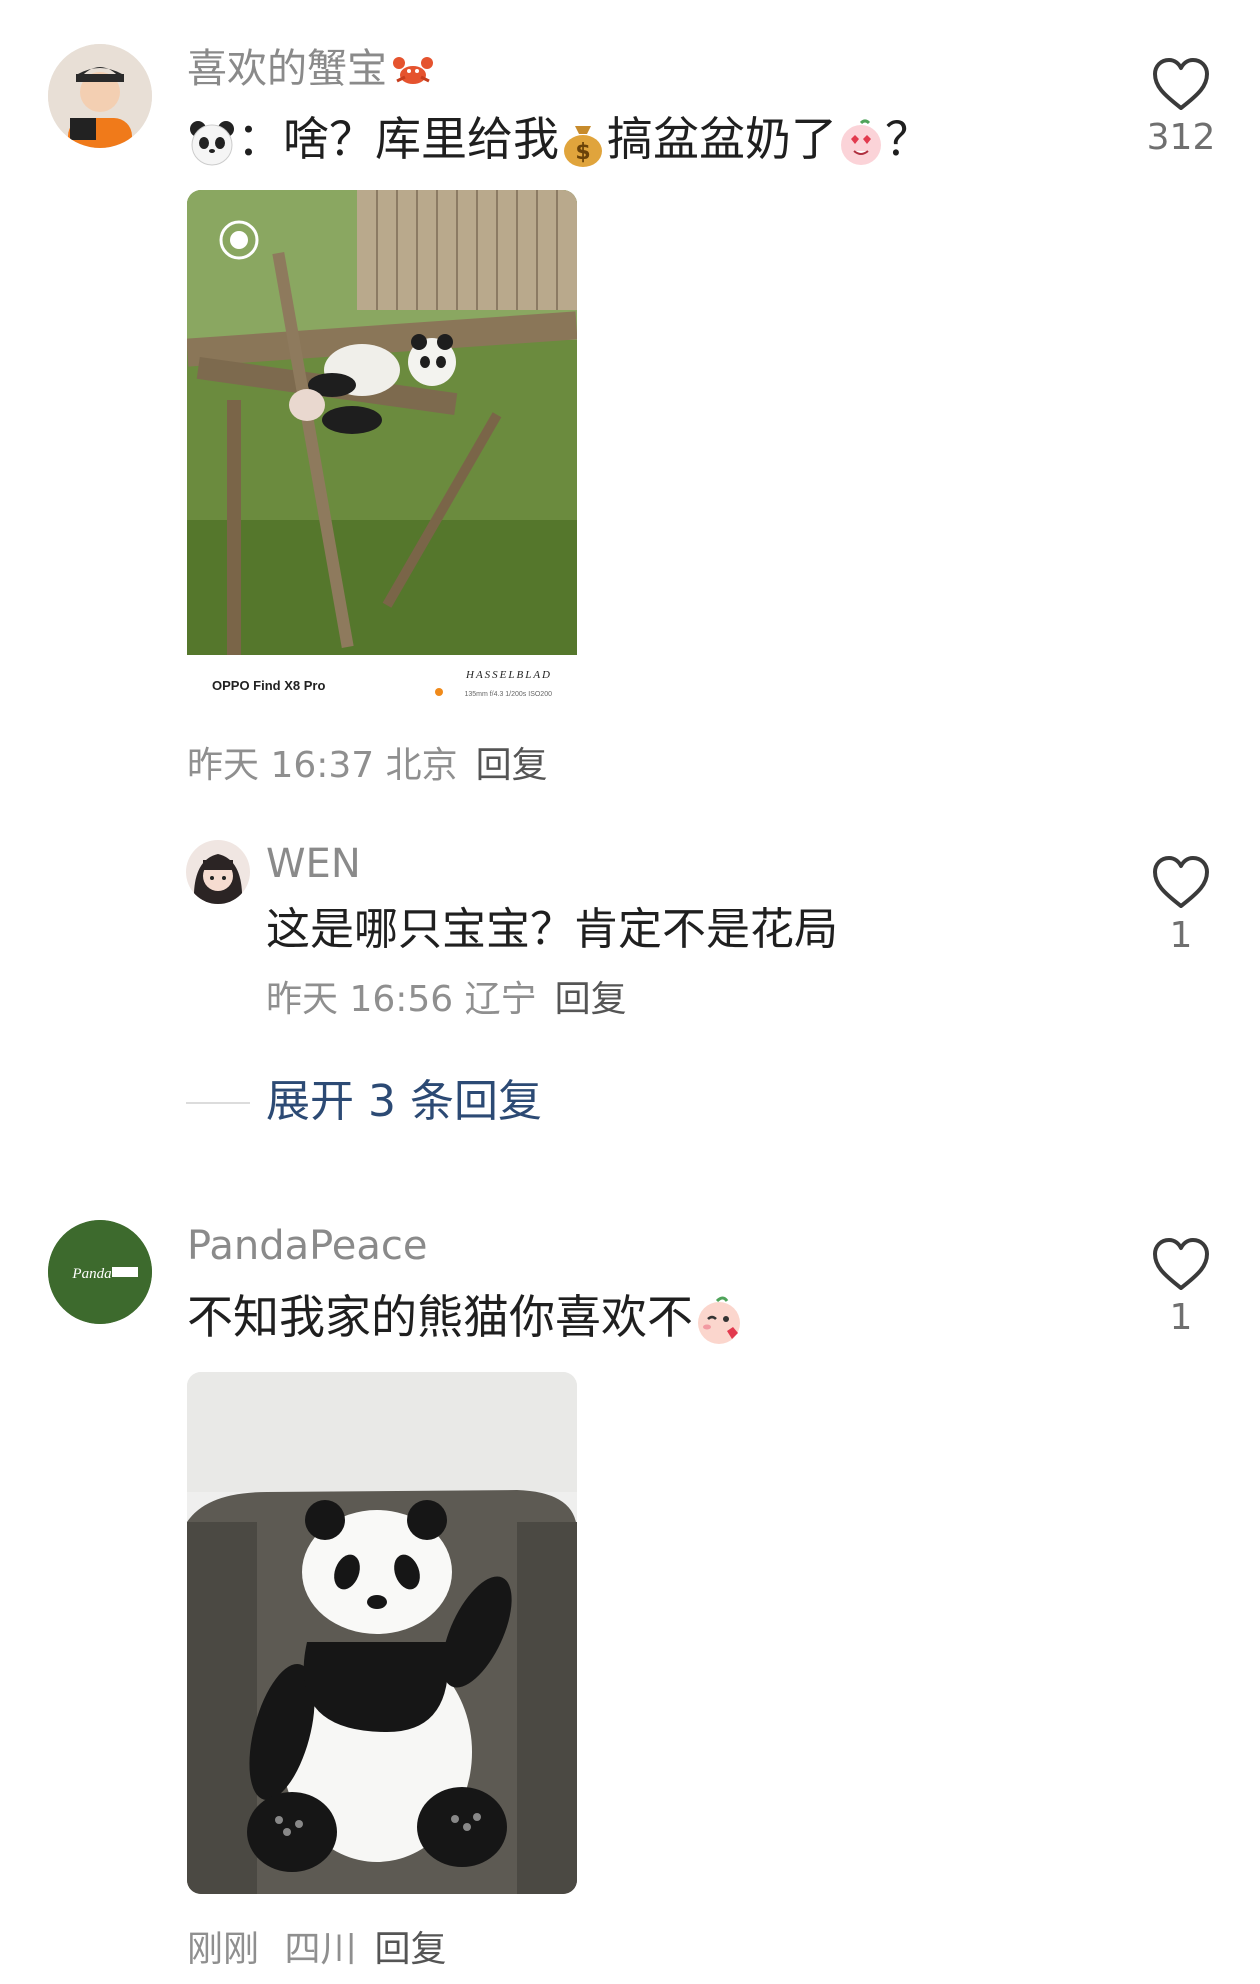  I want to click on comment-text: 不知我家的熊猫你喜欢不, so click(466, 1320).